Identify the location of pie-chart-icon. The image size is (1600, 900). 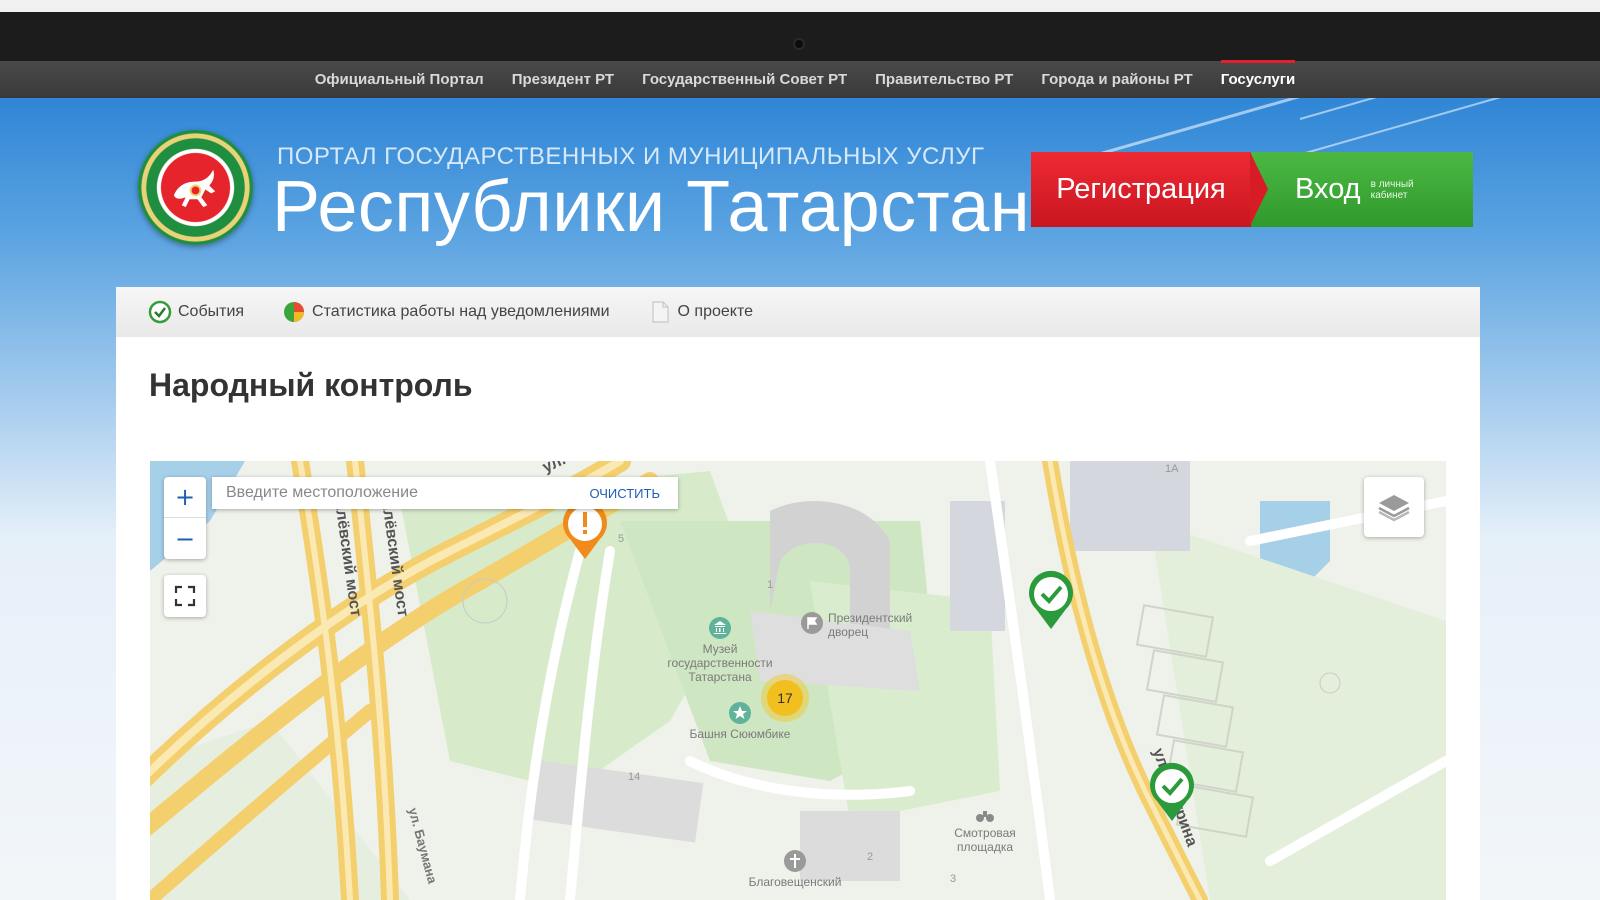
(294, 312).